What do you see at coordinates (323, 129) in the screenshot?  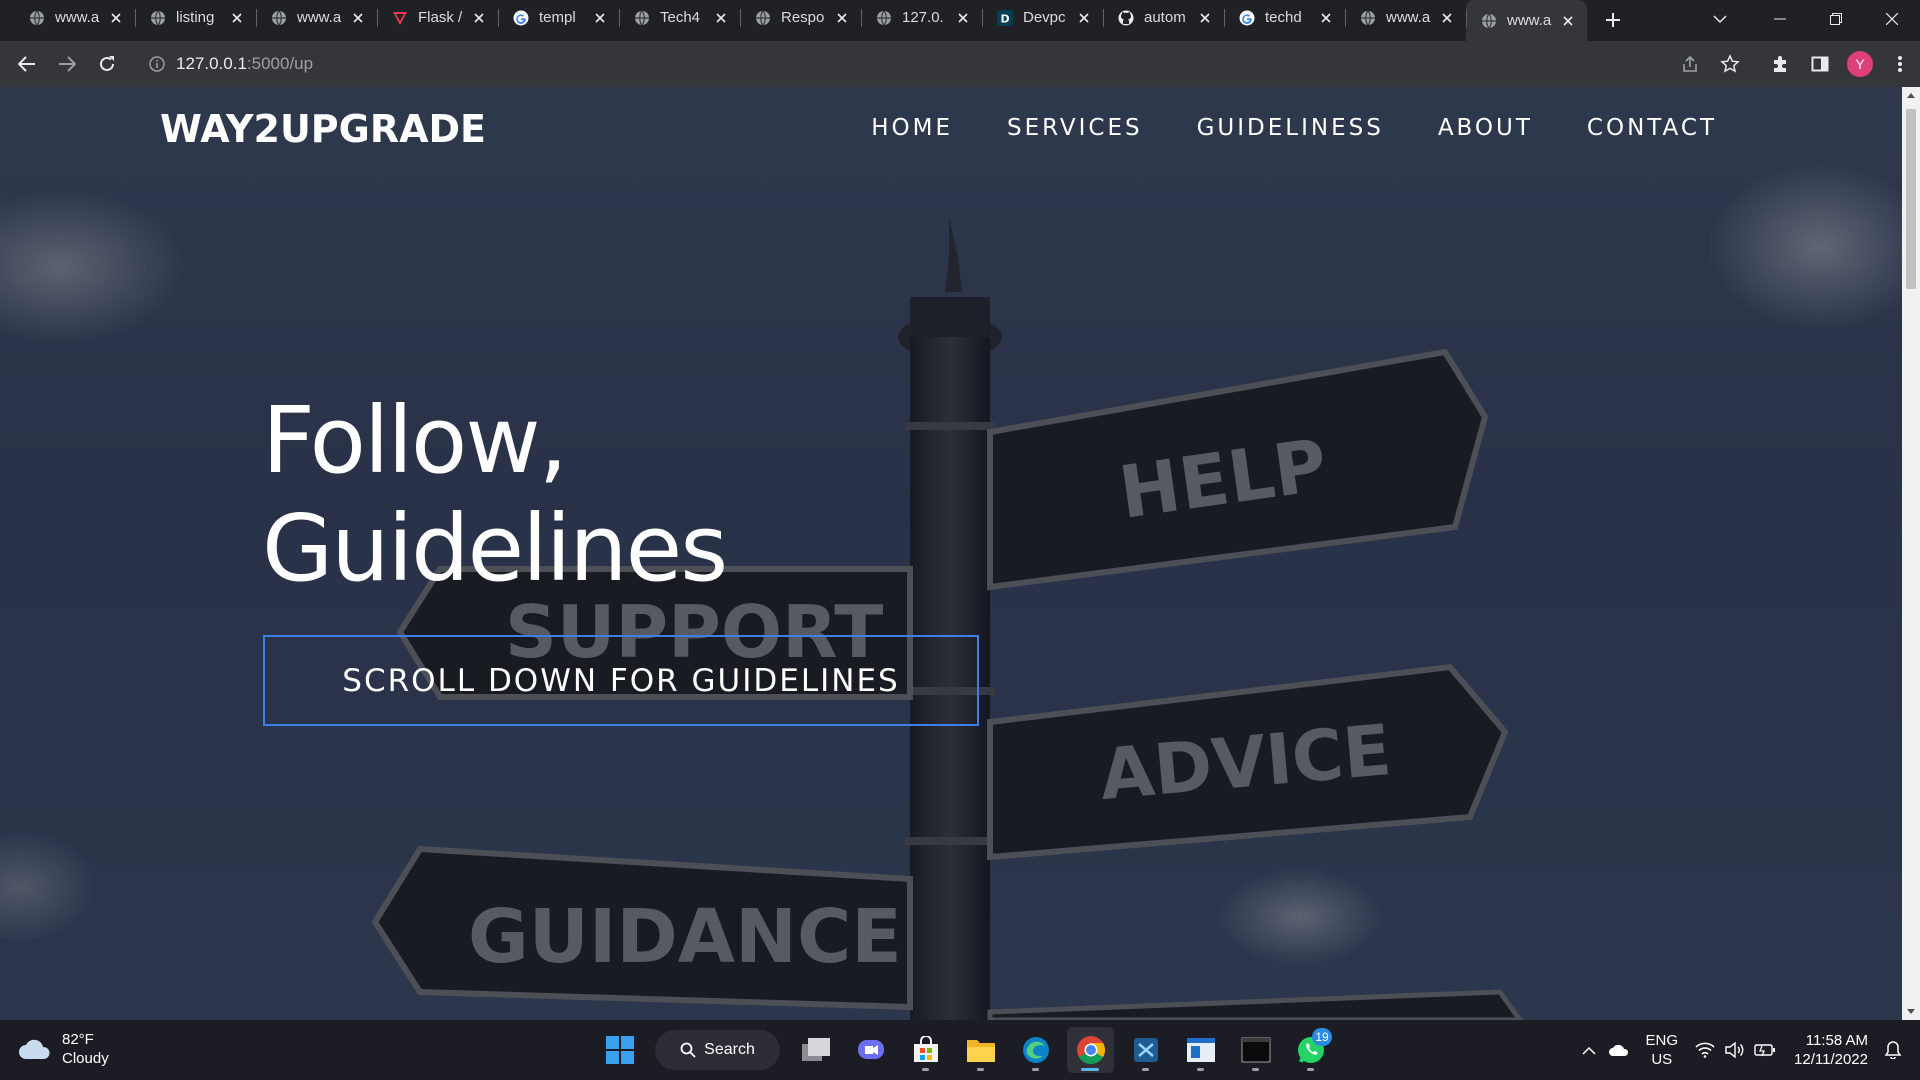 I see `site-brand-logo: WAY2UPGRADE` at bounding box center [323, 129].